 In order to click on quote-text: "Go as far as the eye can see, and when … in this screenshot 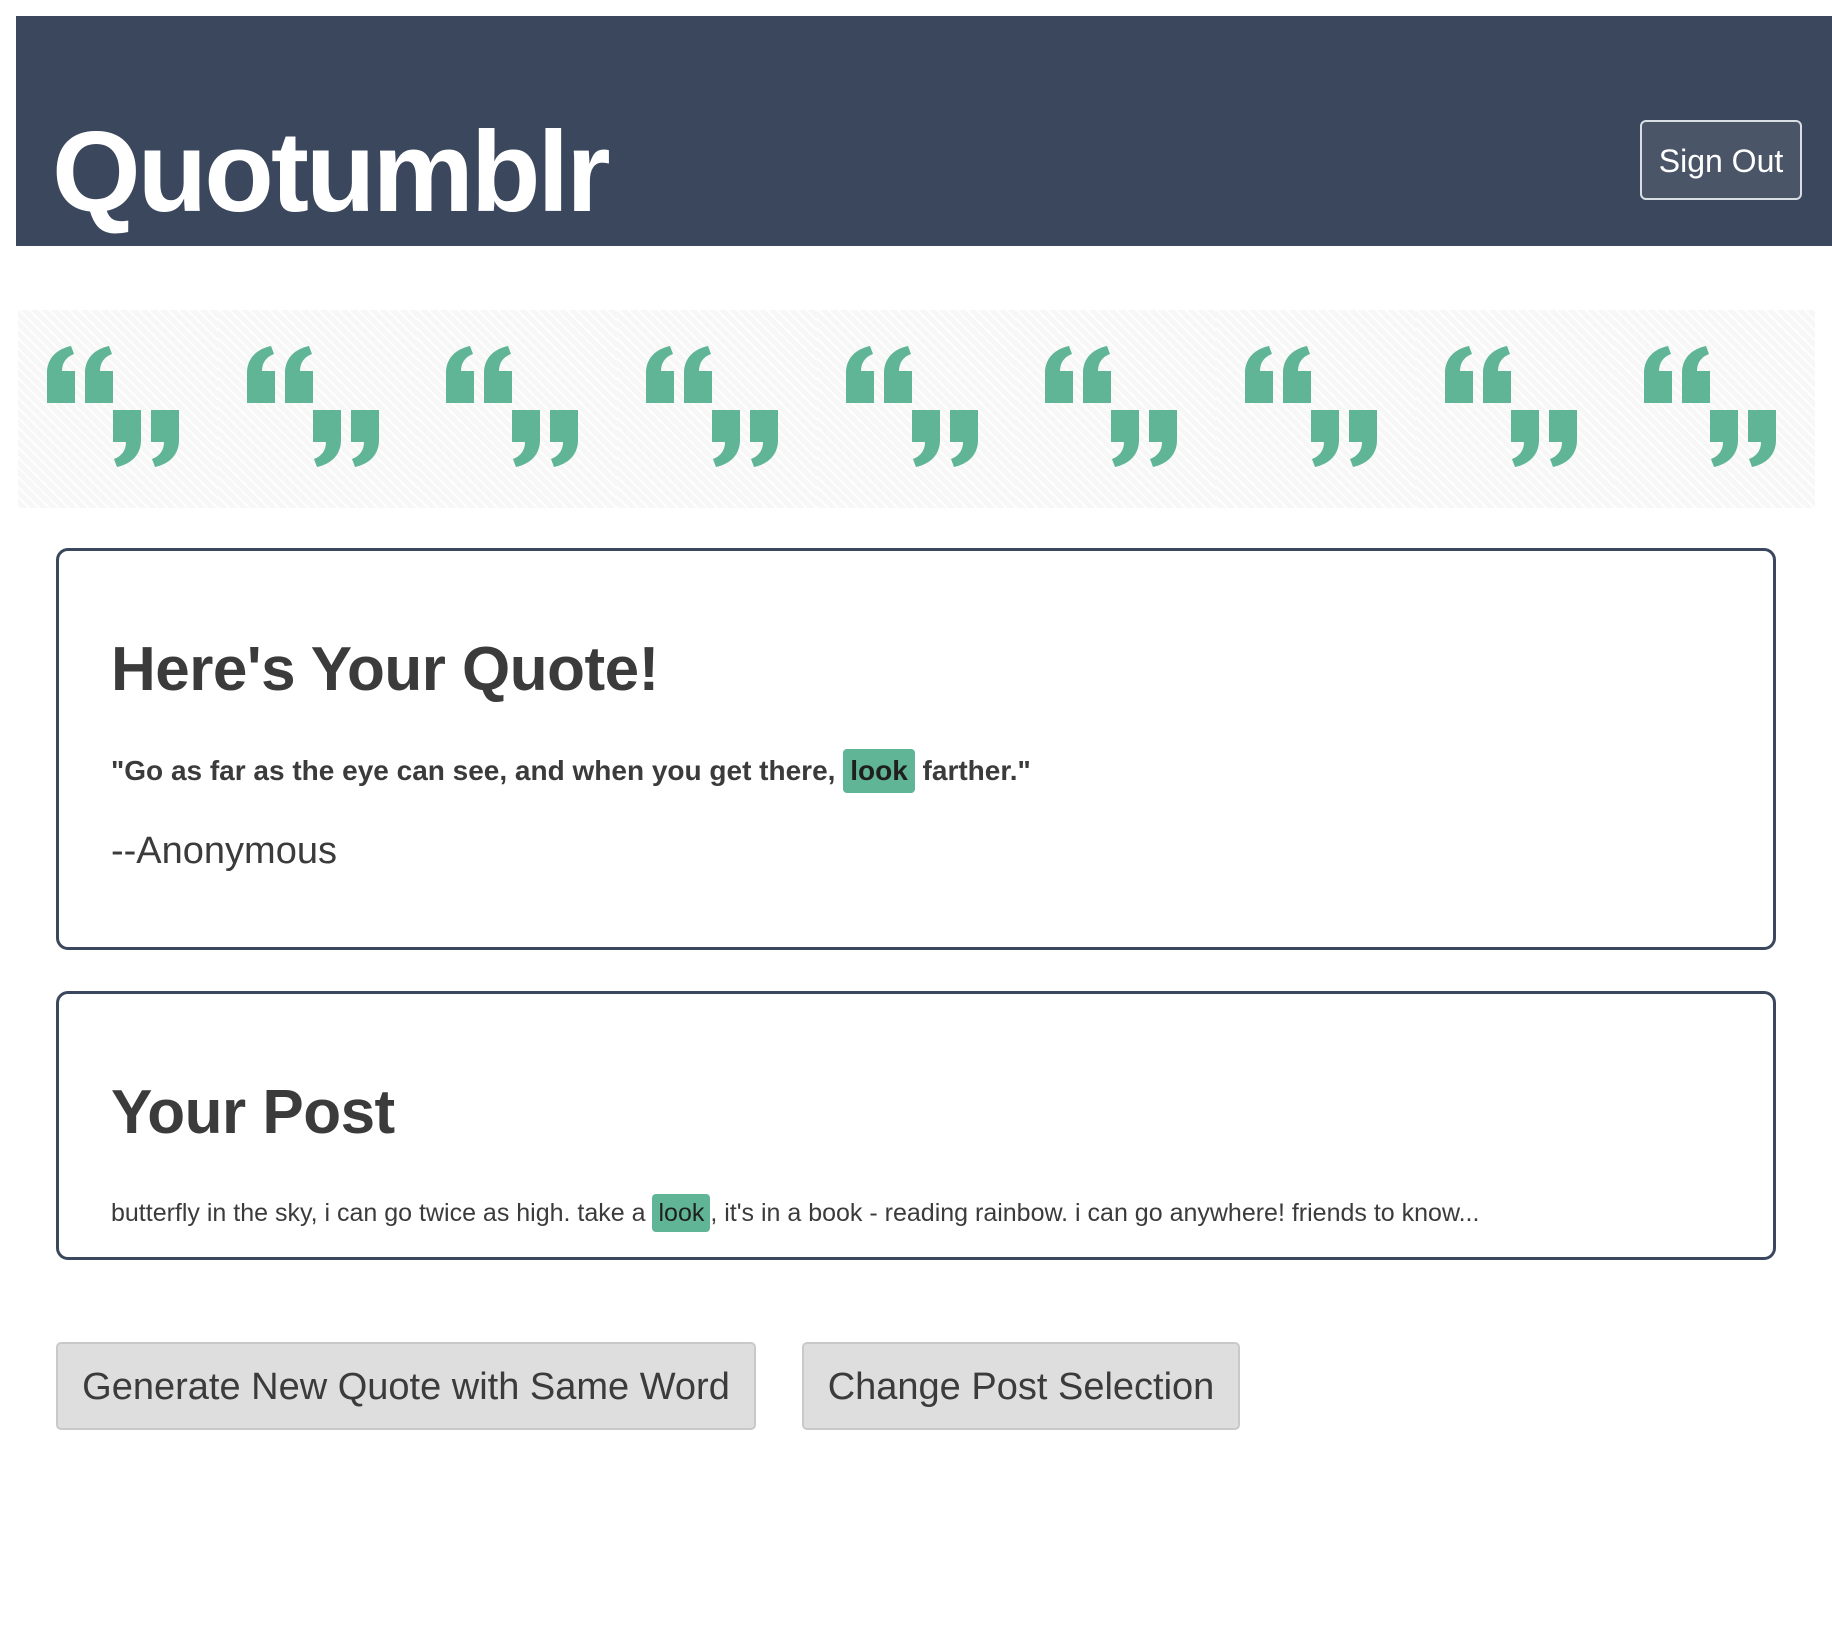, I will do `click(571, 771)`.